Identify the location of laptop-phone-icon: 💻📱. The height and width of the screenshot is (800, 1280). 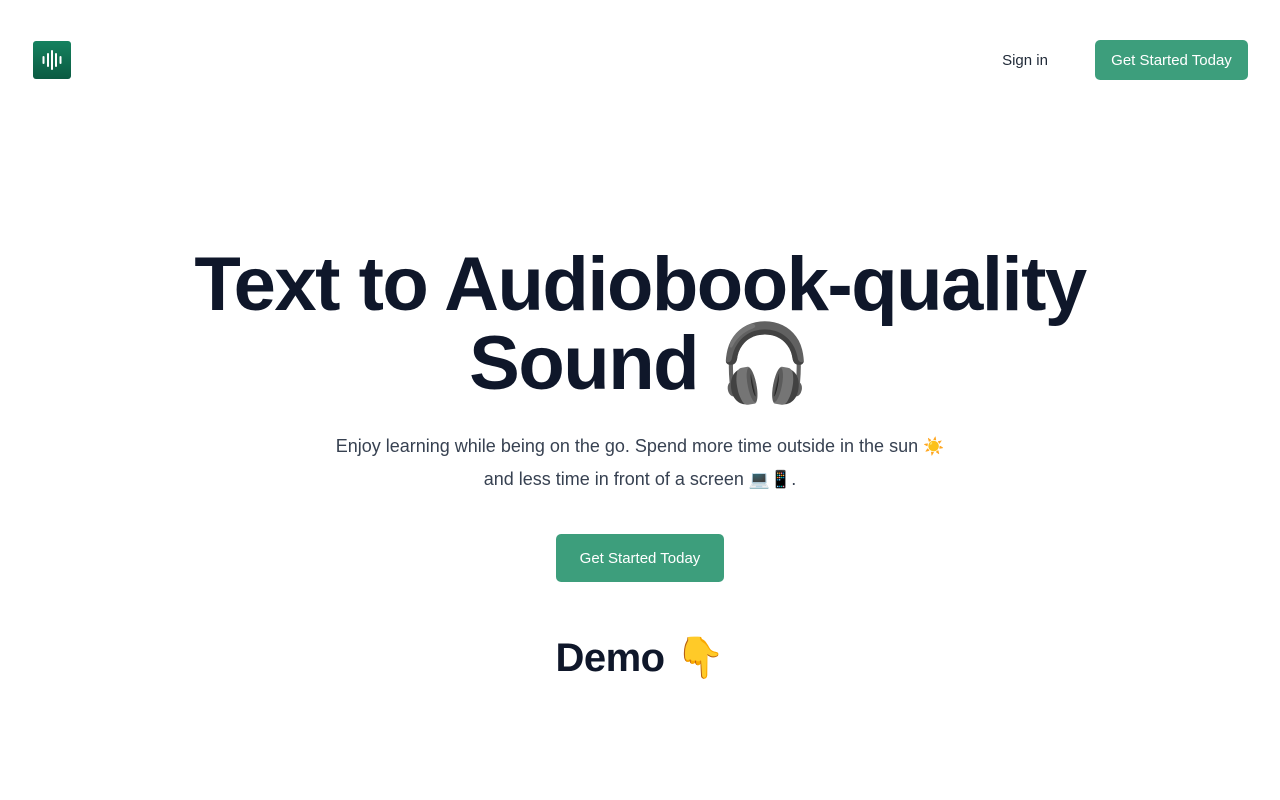
(770, 480).